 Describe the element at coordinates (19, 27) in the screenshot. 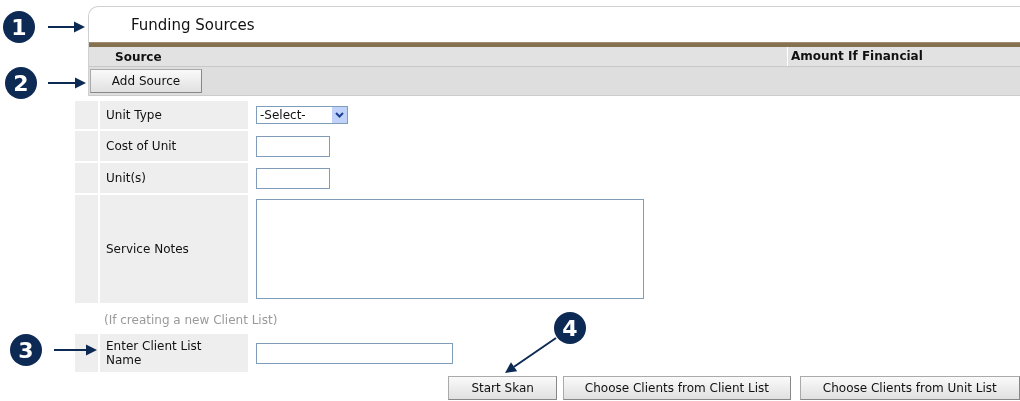

I see `callout-number: 1` at that location.